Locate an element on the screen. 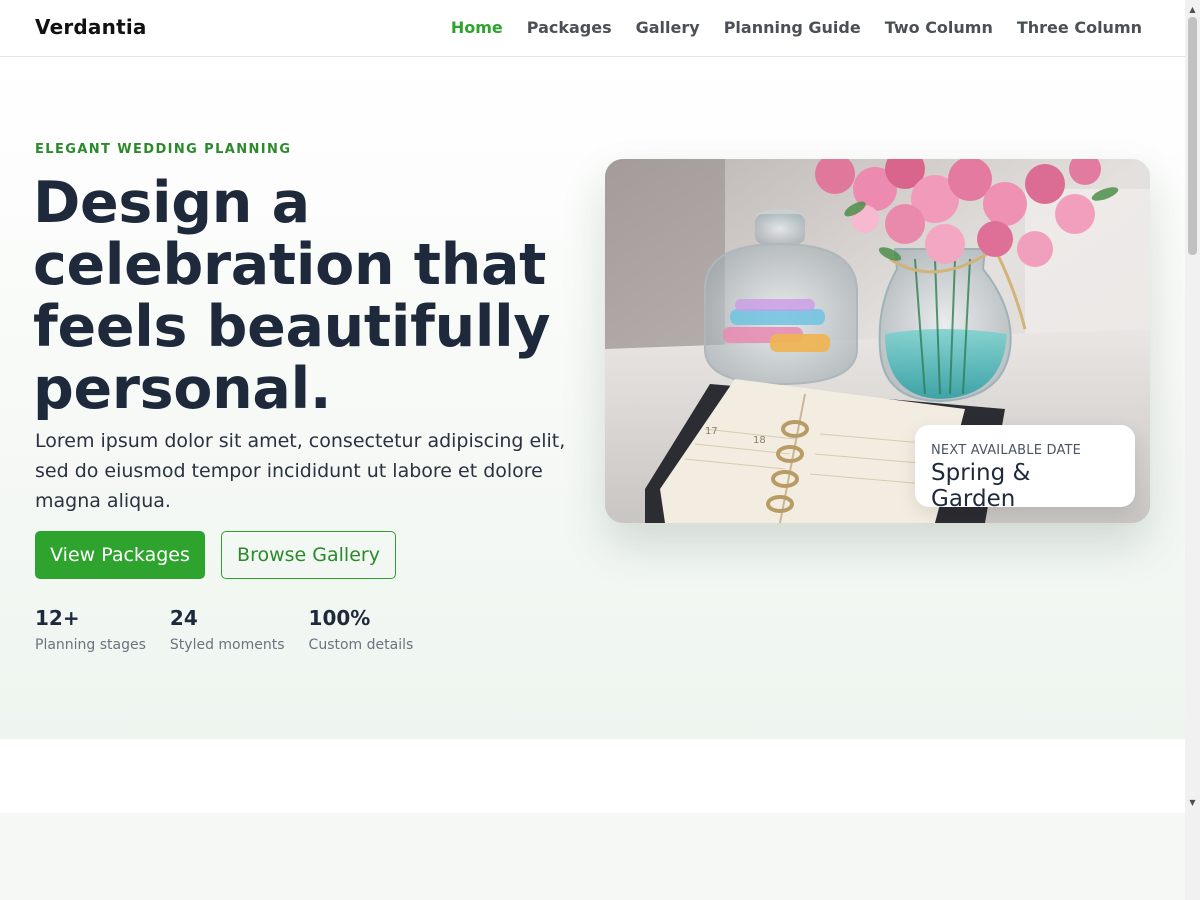  nav-item-planning-guide: Planning Guide is located at coordinates (792, 27).